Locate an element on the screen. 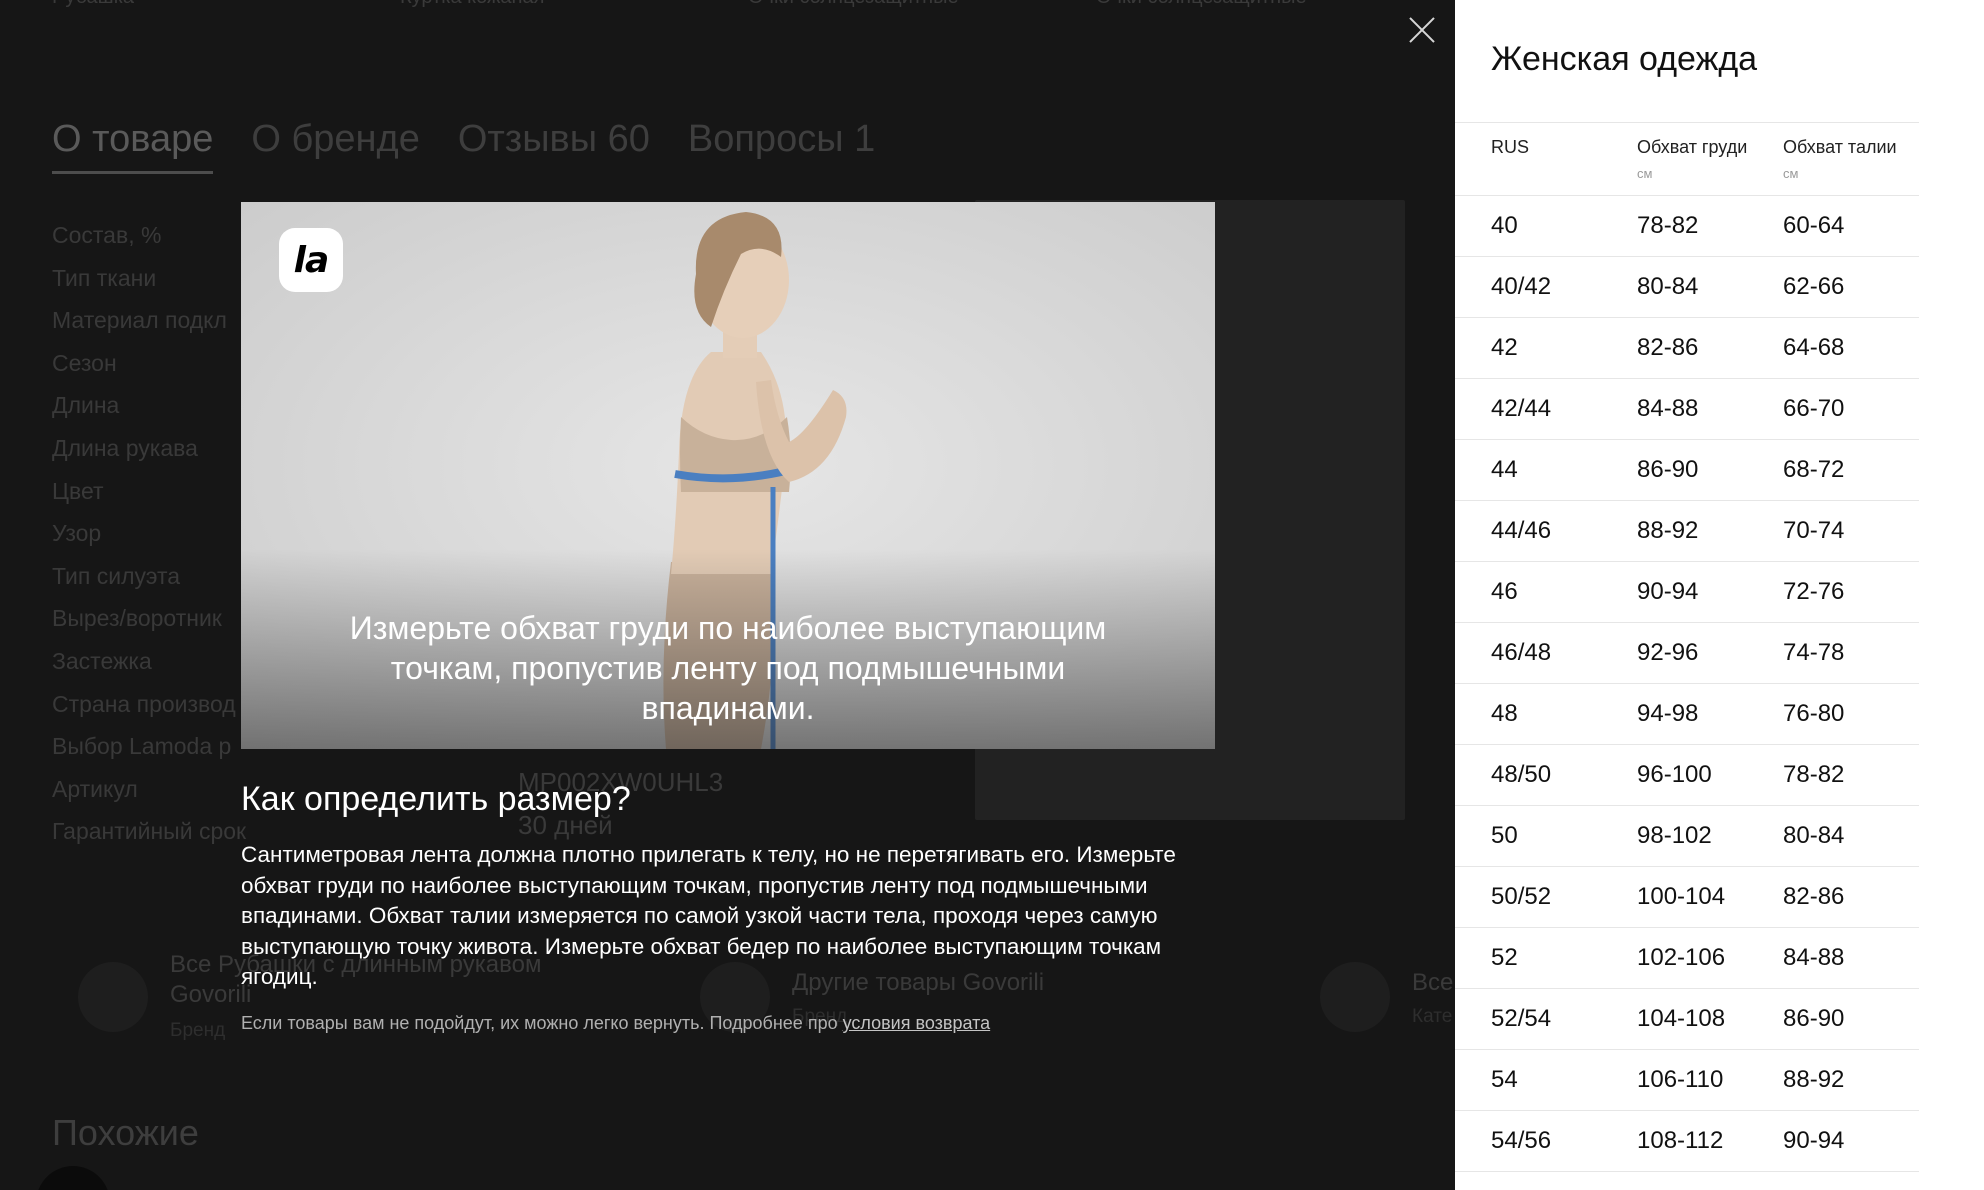 This screenshot has height=1190, width=1984. property-label: Цвет is located at coordinates (78, 490).